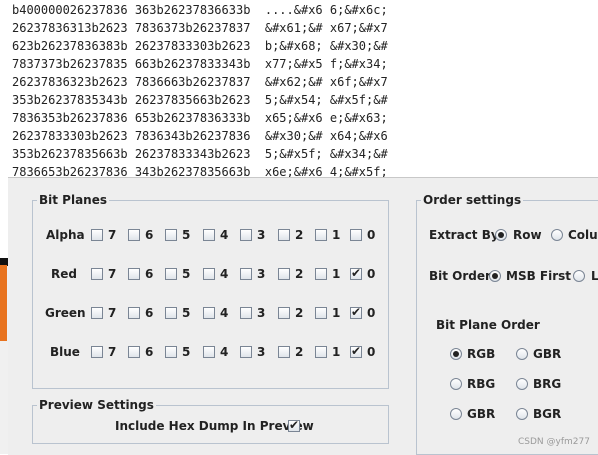 This screenshot has width=598, height=455. Describe the element at coordinates (134, 274) in the screenshot. I see `red-bit-6-checkbox` at that location.